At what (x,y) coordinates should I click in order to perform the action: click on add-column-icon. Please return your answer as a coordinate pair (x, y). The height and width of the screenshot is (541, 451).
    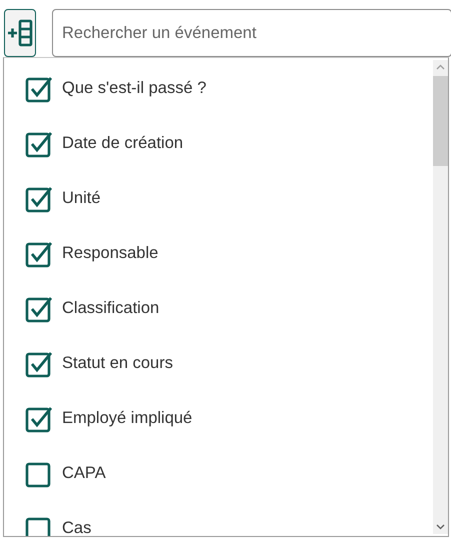
    Looking at the image, I should click on (20, 33).